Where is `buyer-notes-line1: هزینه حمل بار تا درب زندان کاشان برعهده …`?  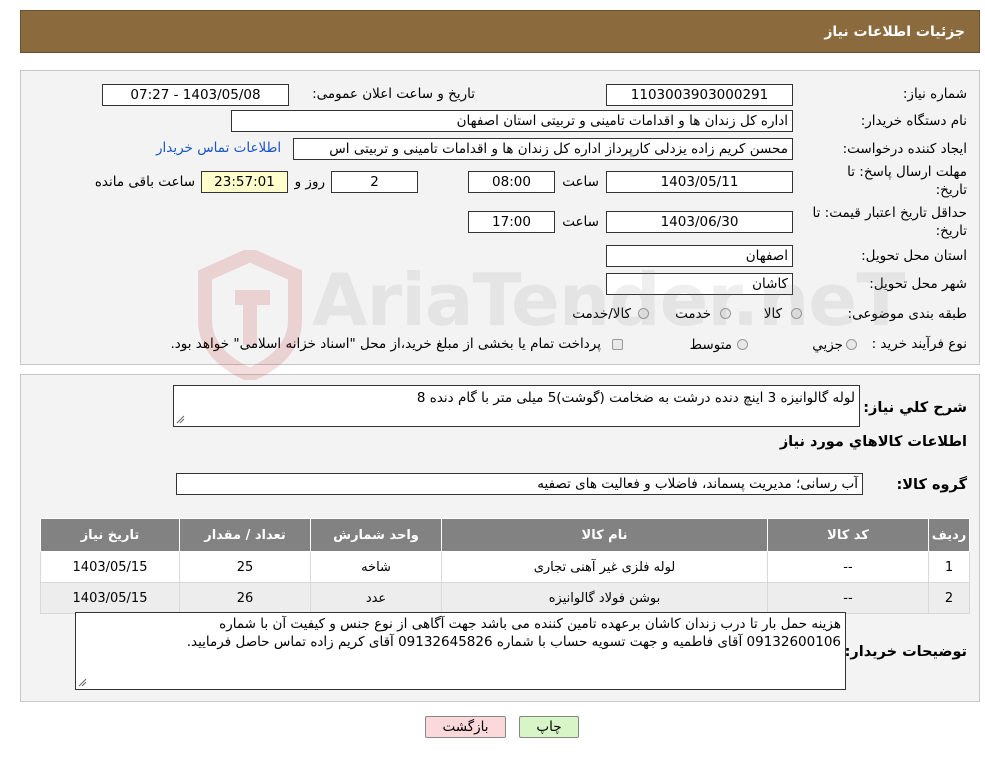
buyer-notes-line1: هزینه حمل بار تا درب زندان کاشان برعهده … is located at coordinates (530, 624).